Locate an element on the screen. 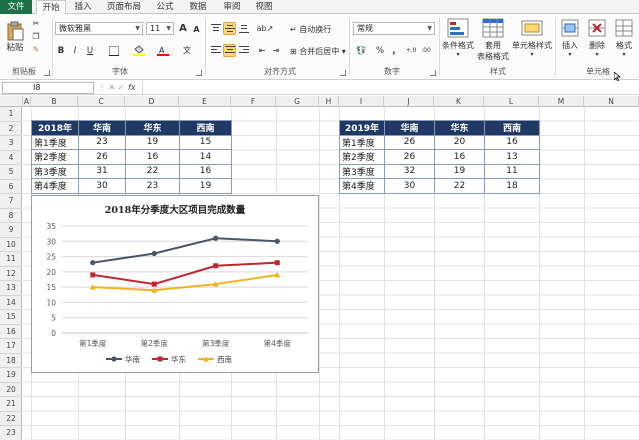 This screenshot has width=639, height=440. cell-styles-button: 单元格样式 ▾ is located at coordinates (532, 41).